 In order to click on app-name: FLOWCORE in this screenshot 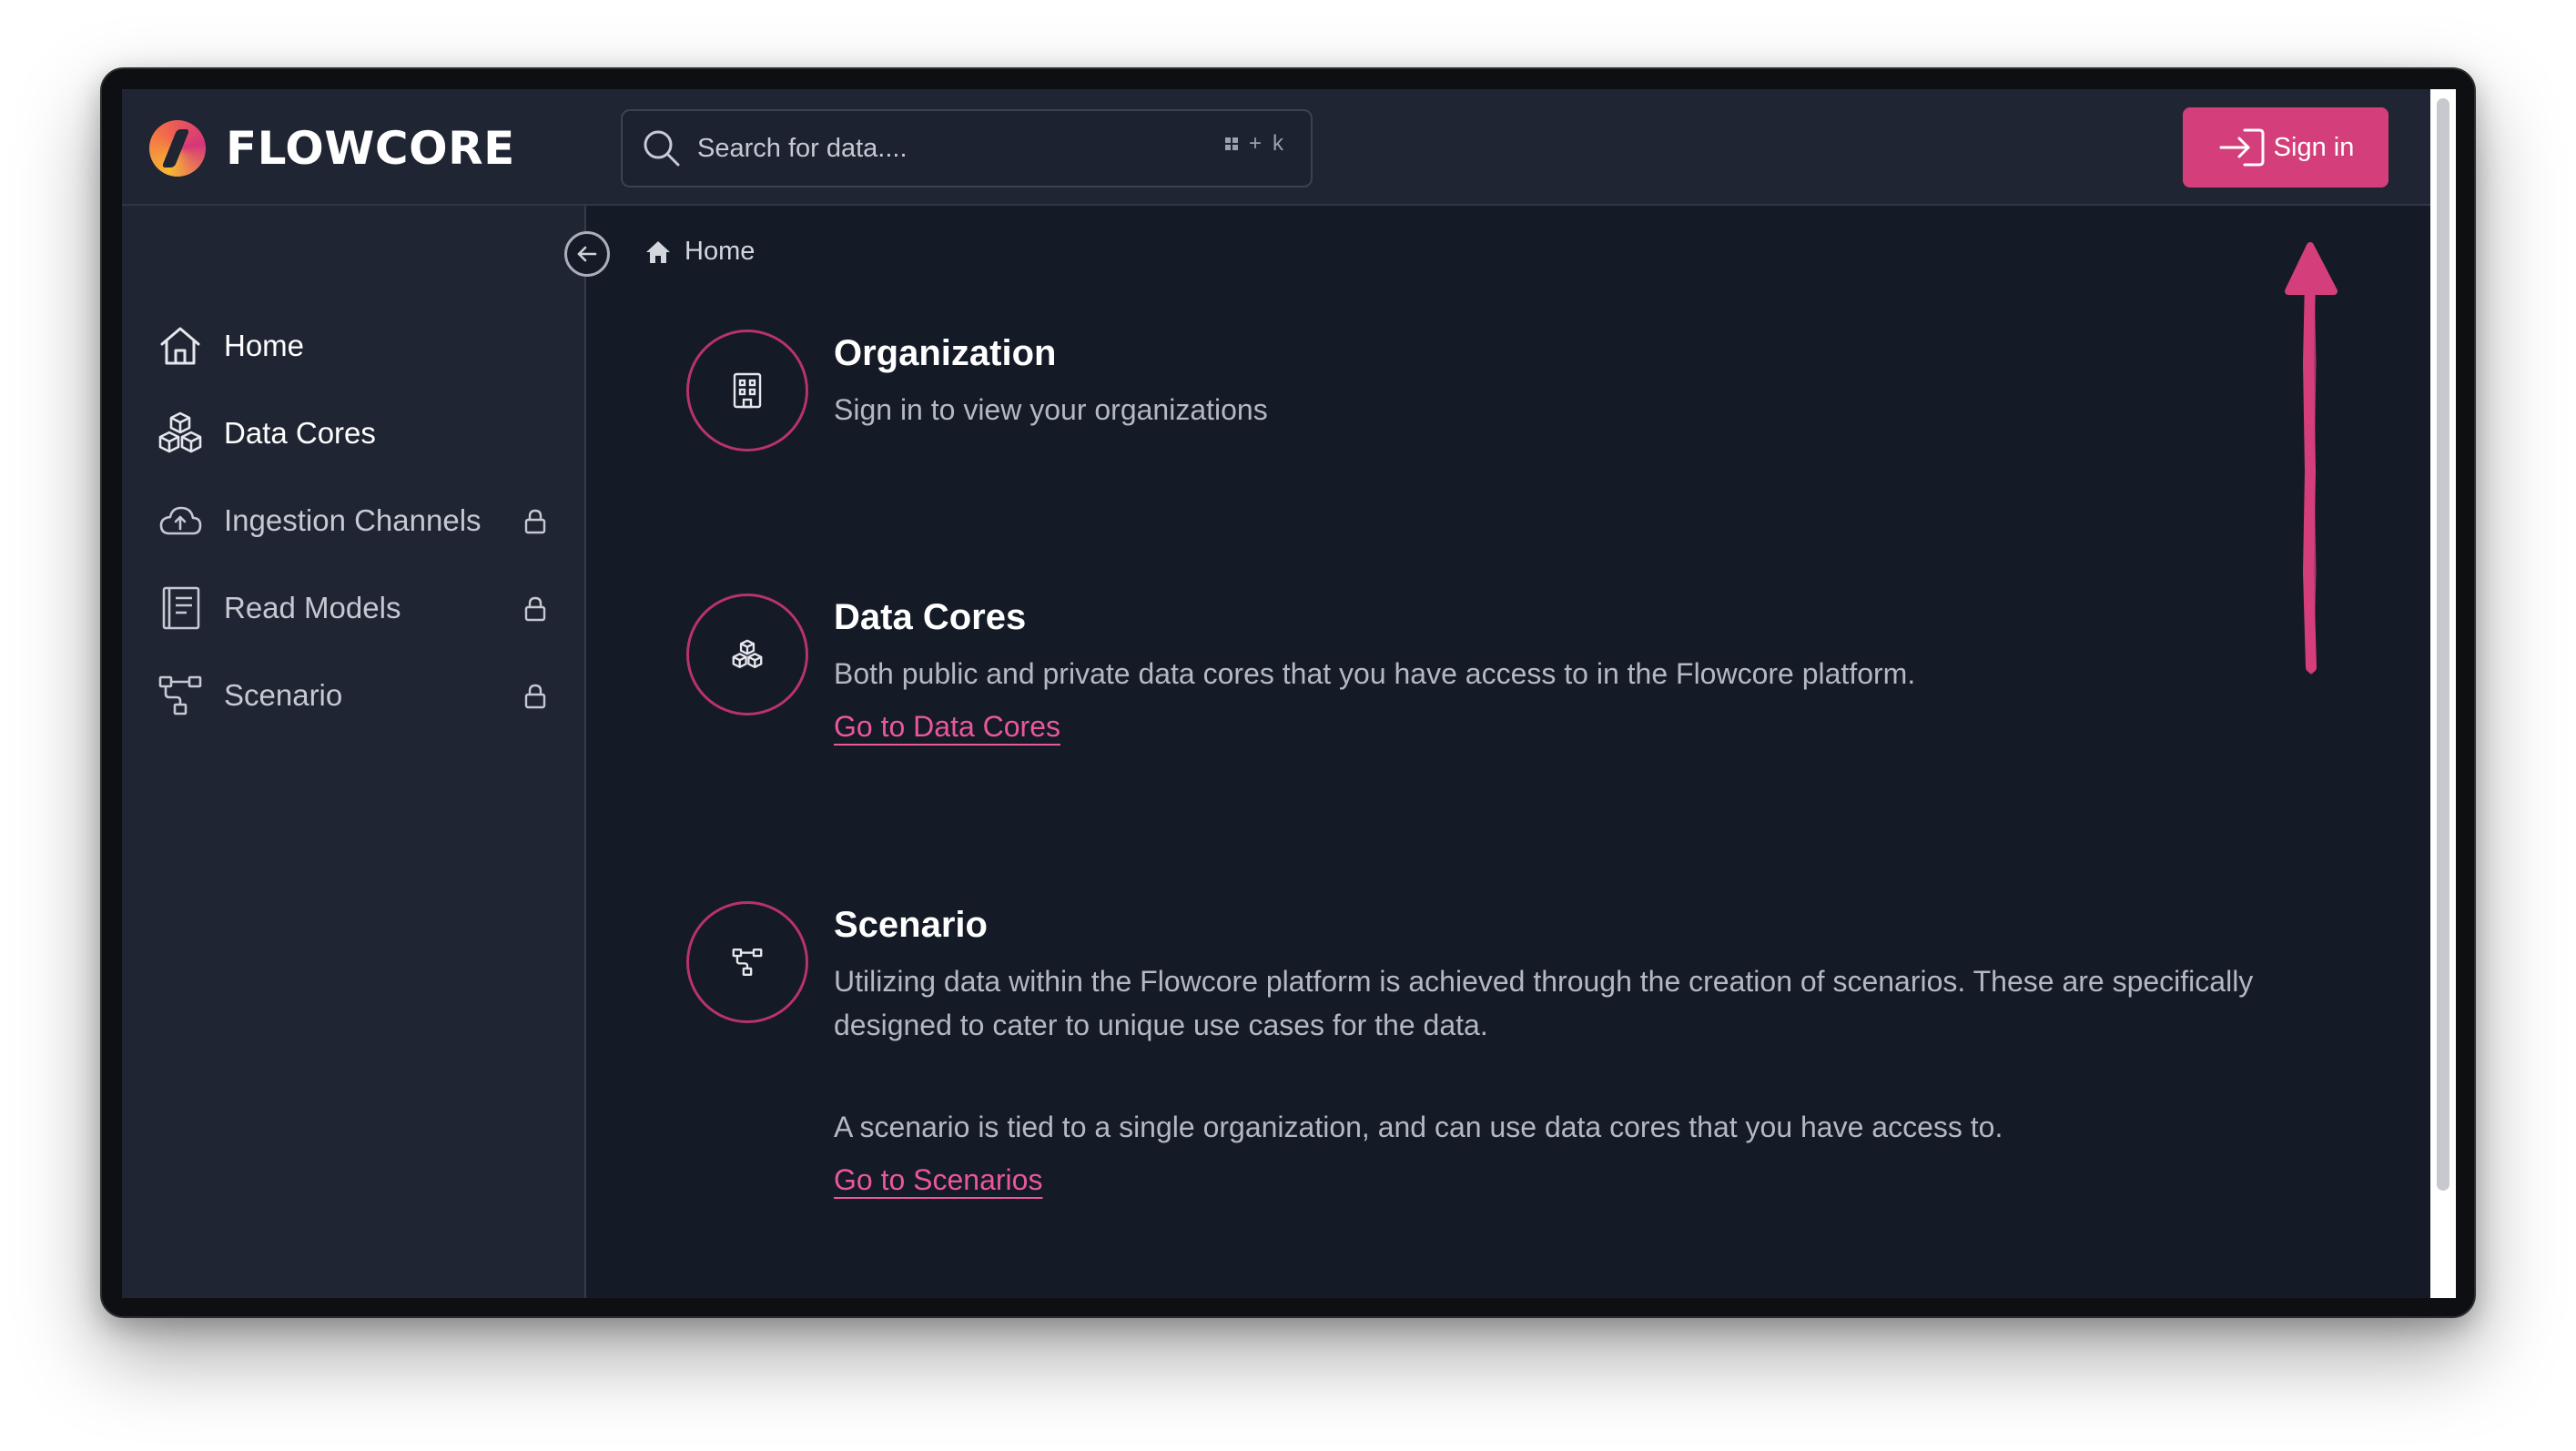, I will do `click(370, 149)`.